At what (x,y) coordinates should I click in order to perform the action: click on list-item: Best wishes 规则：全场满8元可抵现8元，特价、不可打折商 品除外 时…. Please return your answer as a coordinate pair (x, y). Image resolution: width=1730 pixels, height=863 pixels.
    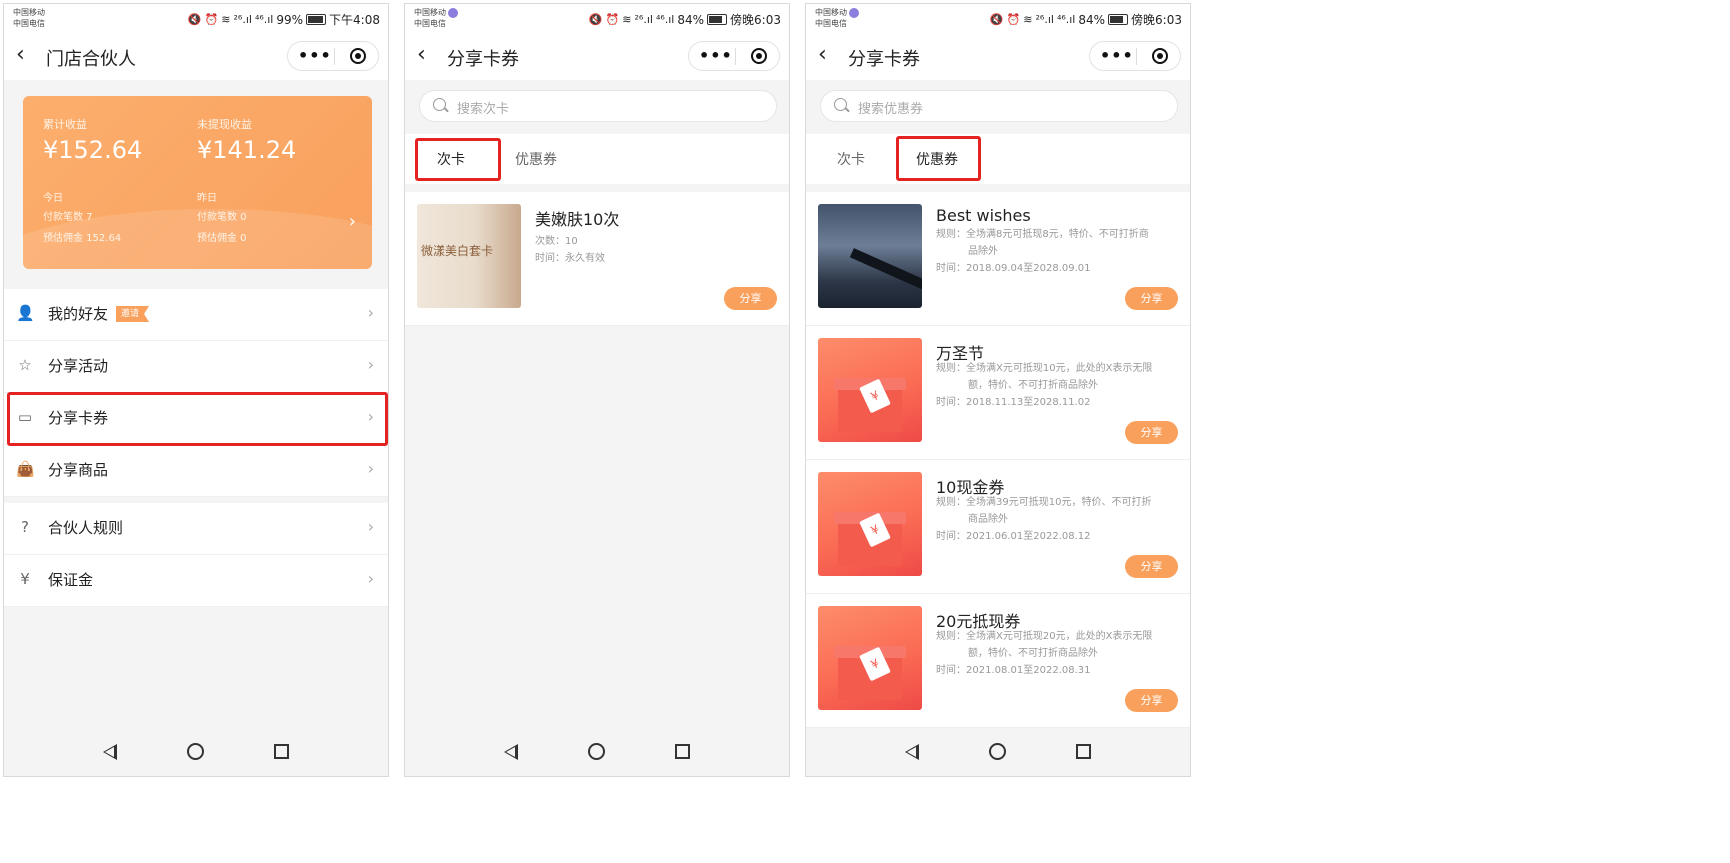
    Looking at the image, I should click on (998, 259).